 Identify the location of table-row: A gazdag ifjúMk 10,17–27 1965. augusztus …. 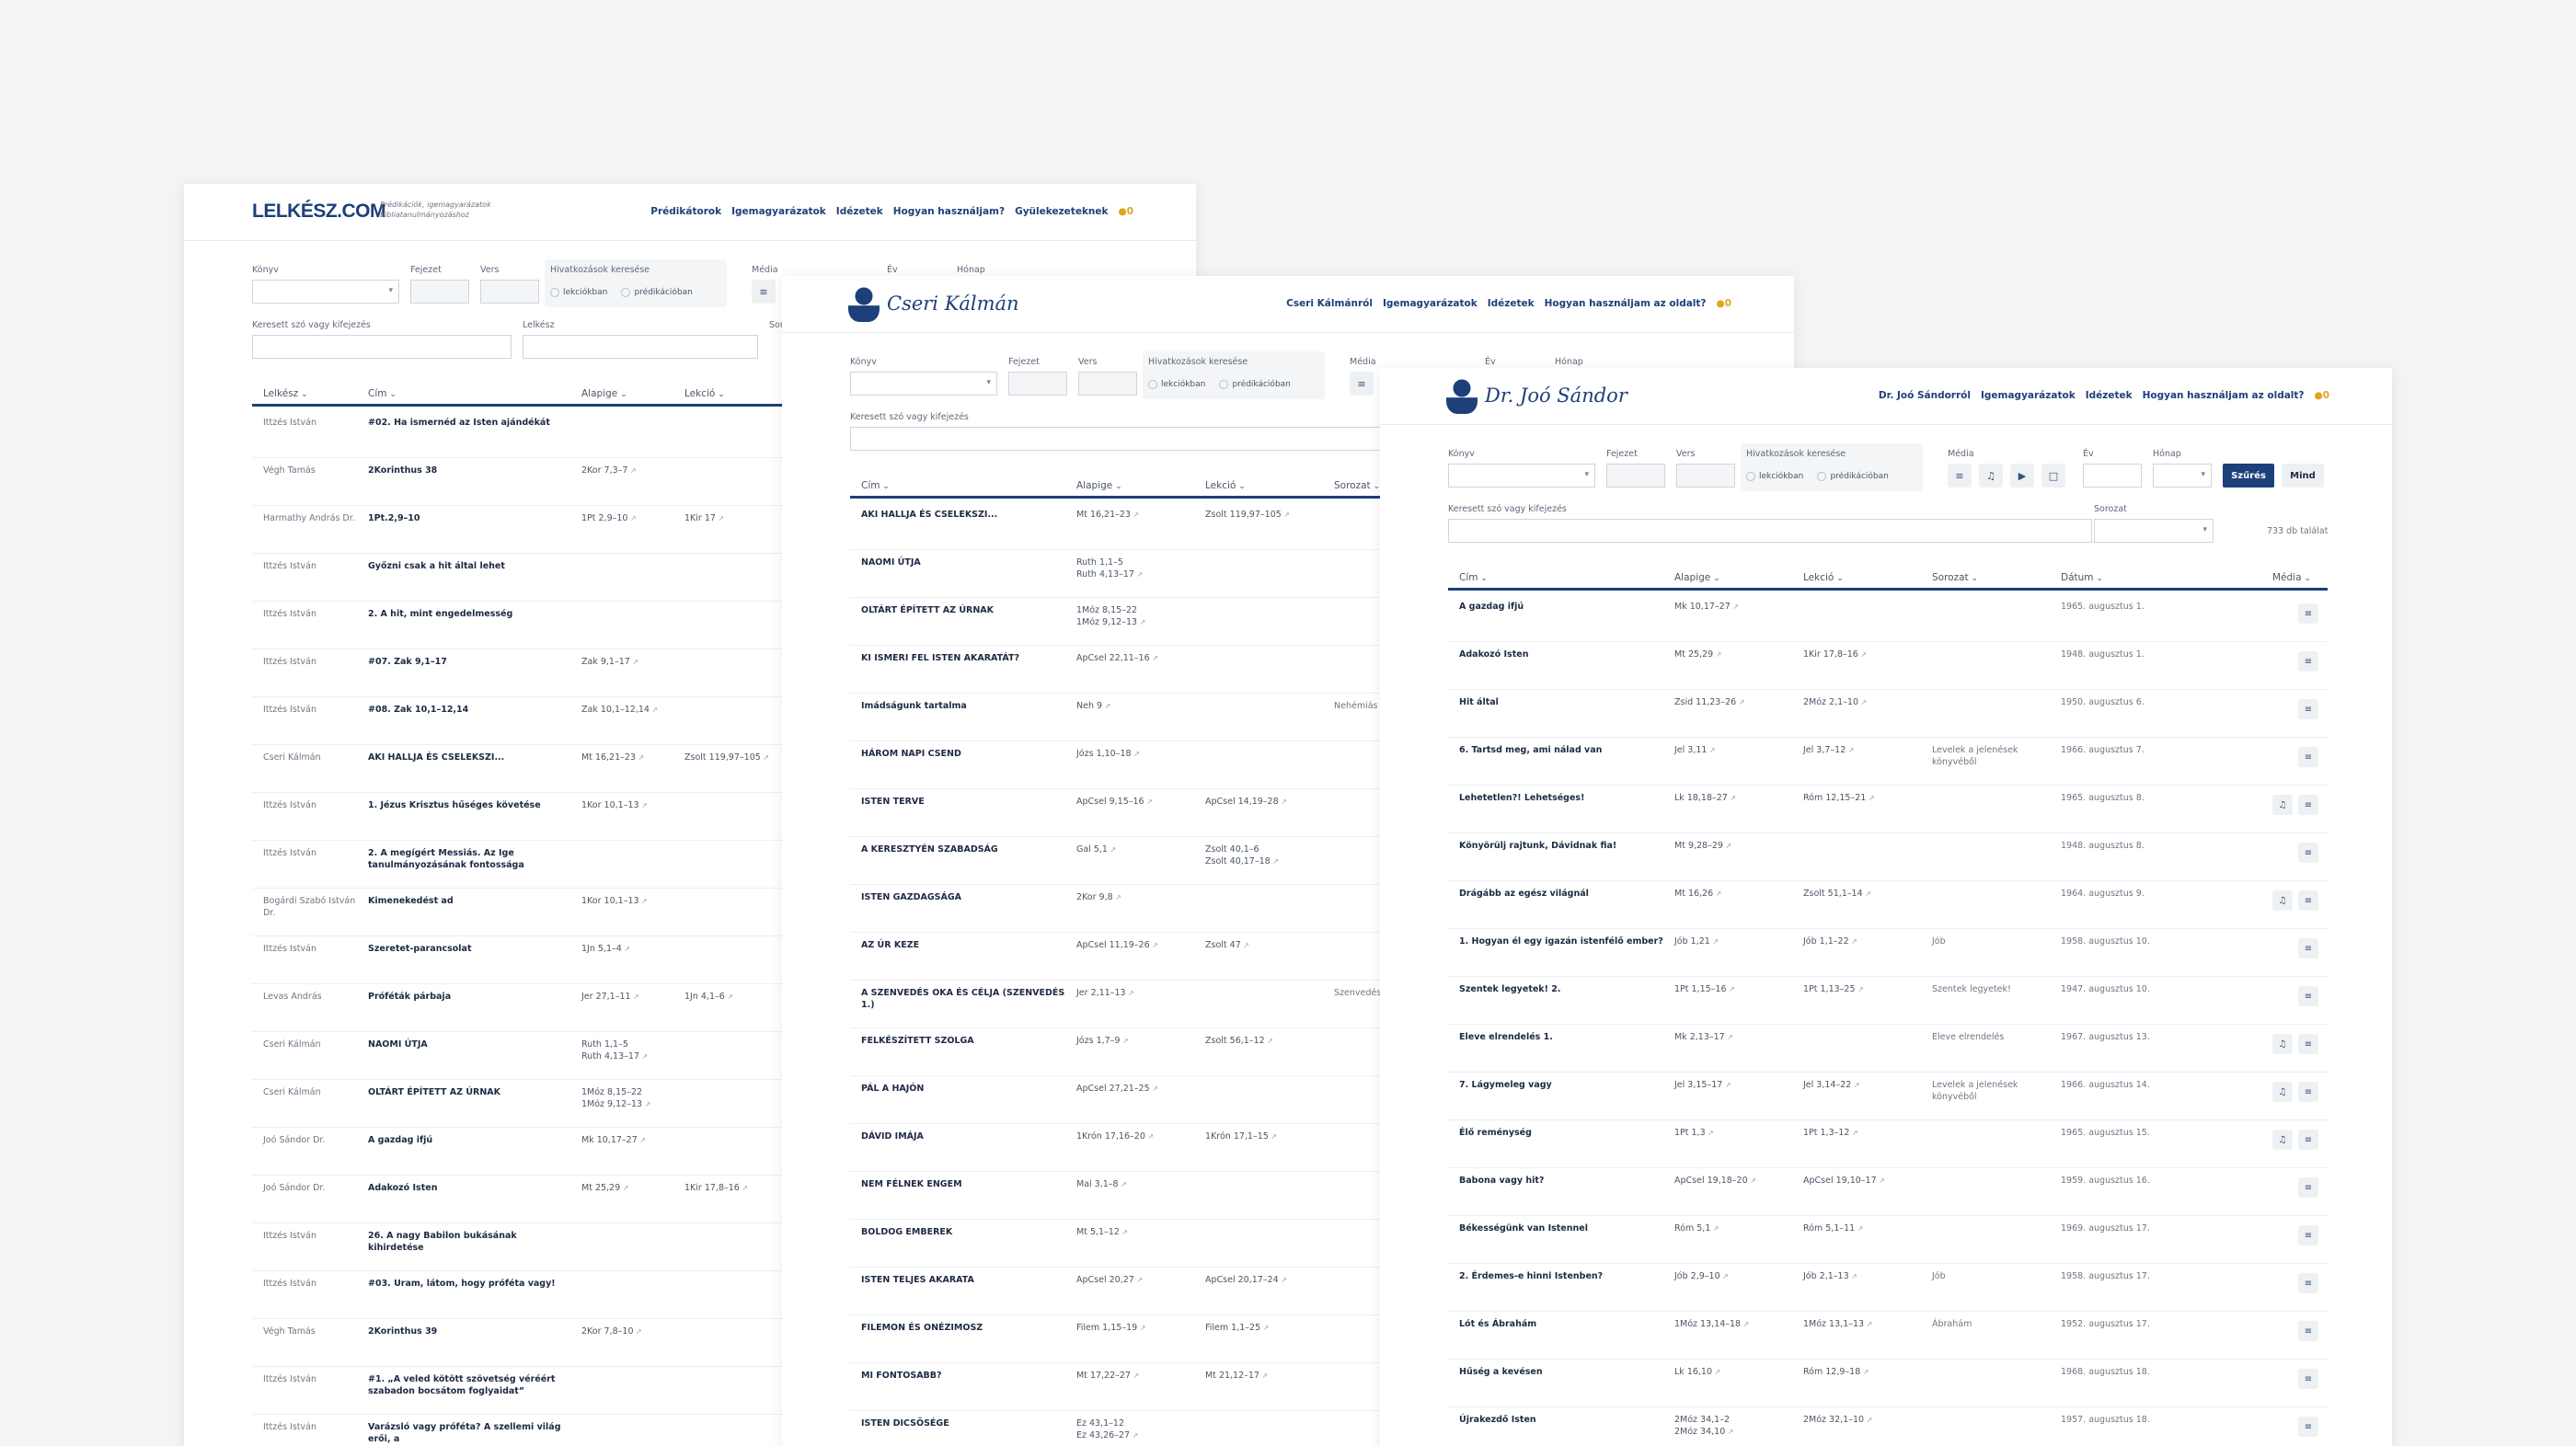
(1888, 618).